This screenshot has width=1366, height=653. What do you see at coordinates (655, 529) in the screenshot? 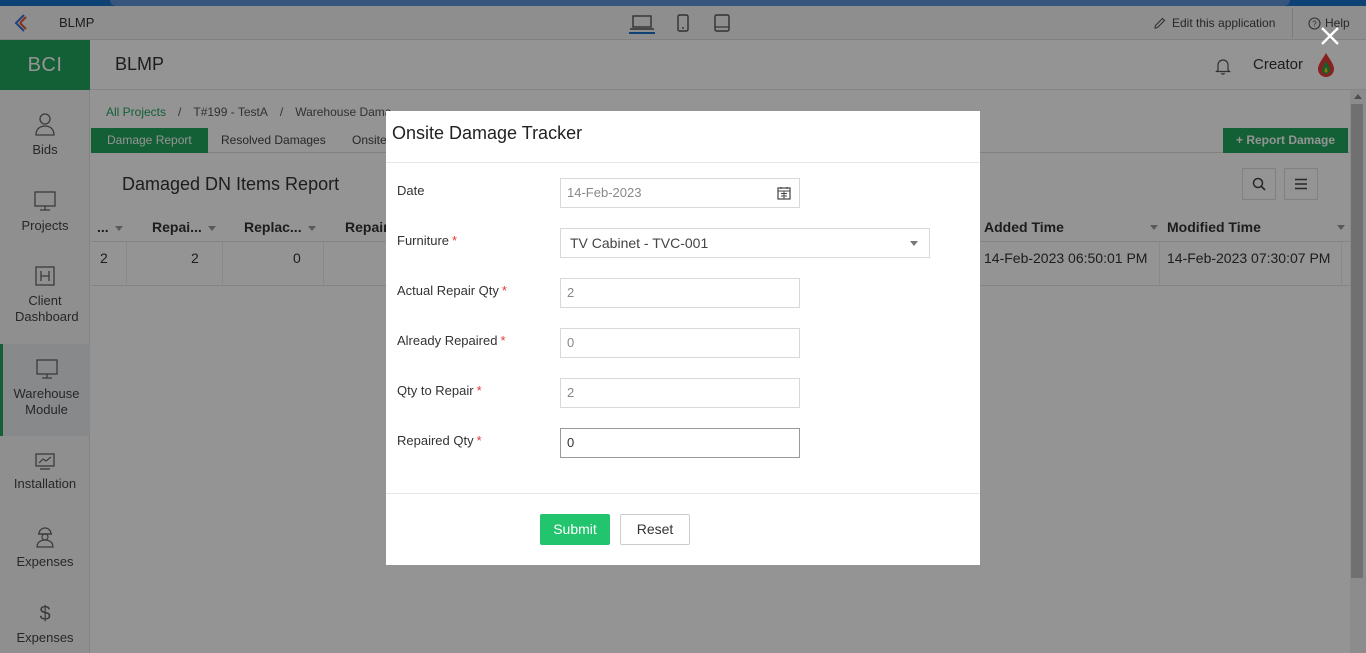
I see `reset-button: Reset` at bounding box center [655, 529].